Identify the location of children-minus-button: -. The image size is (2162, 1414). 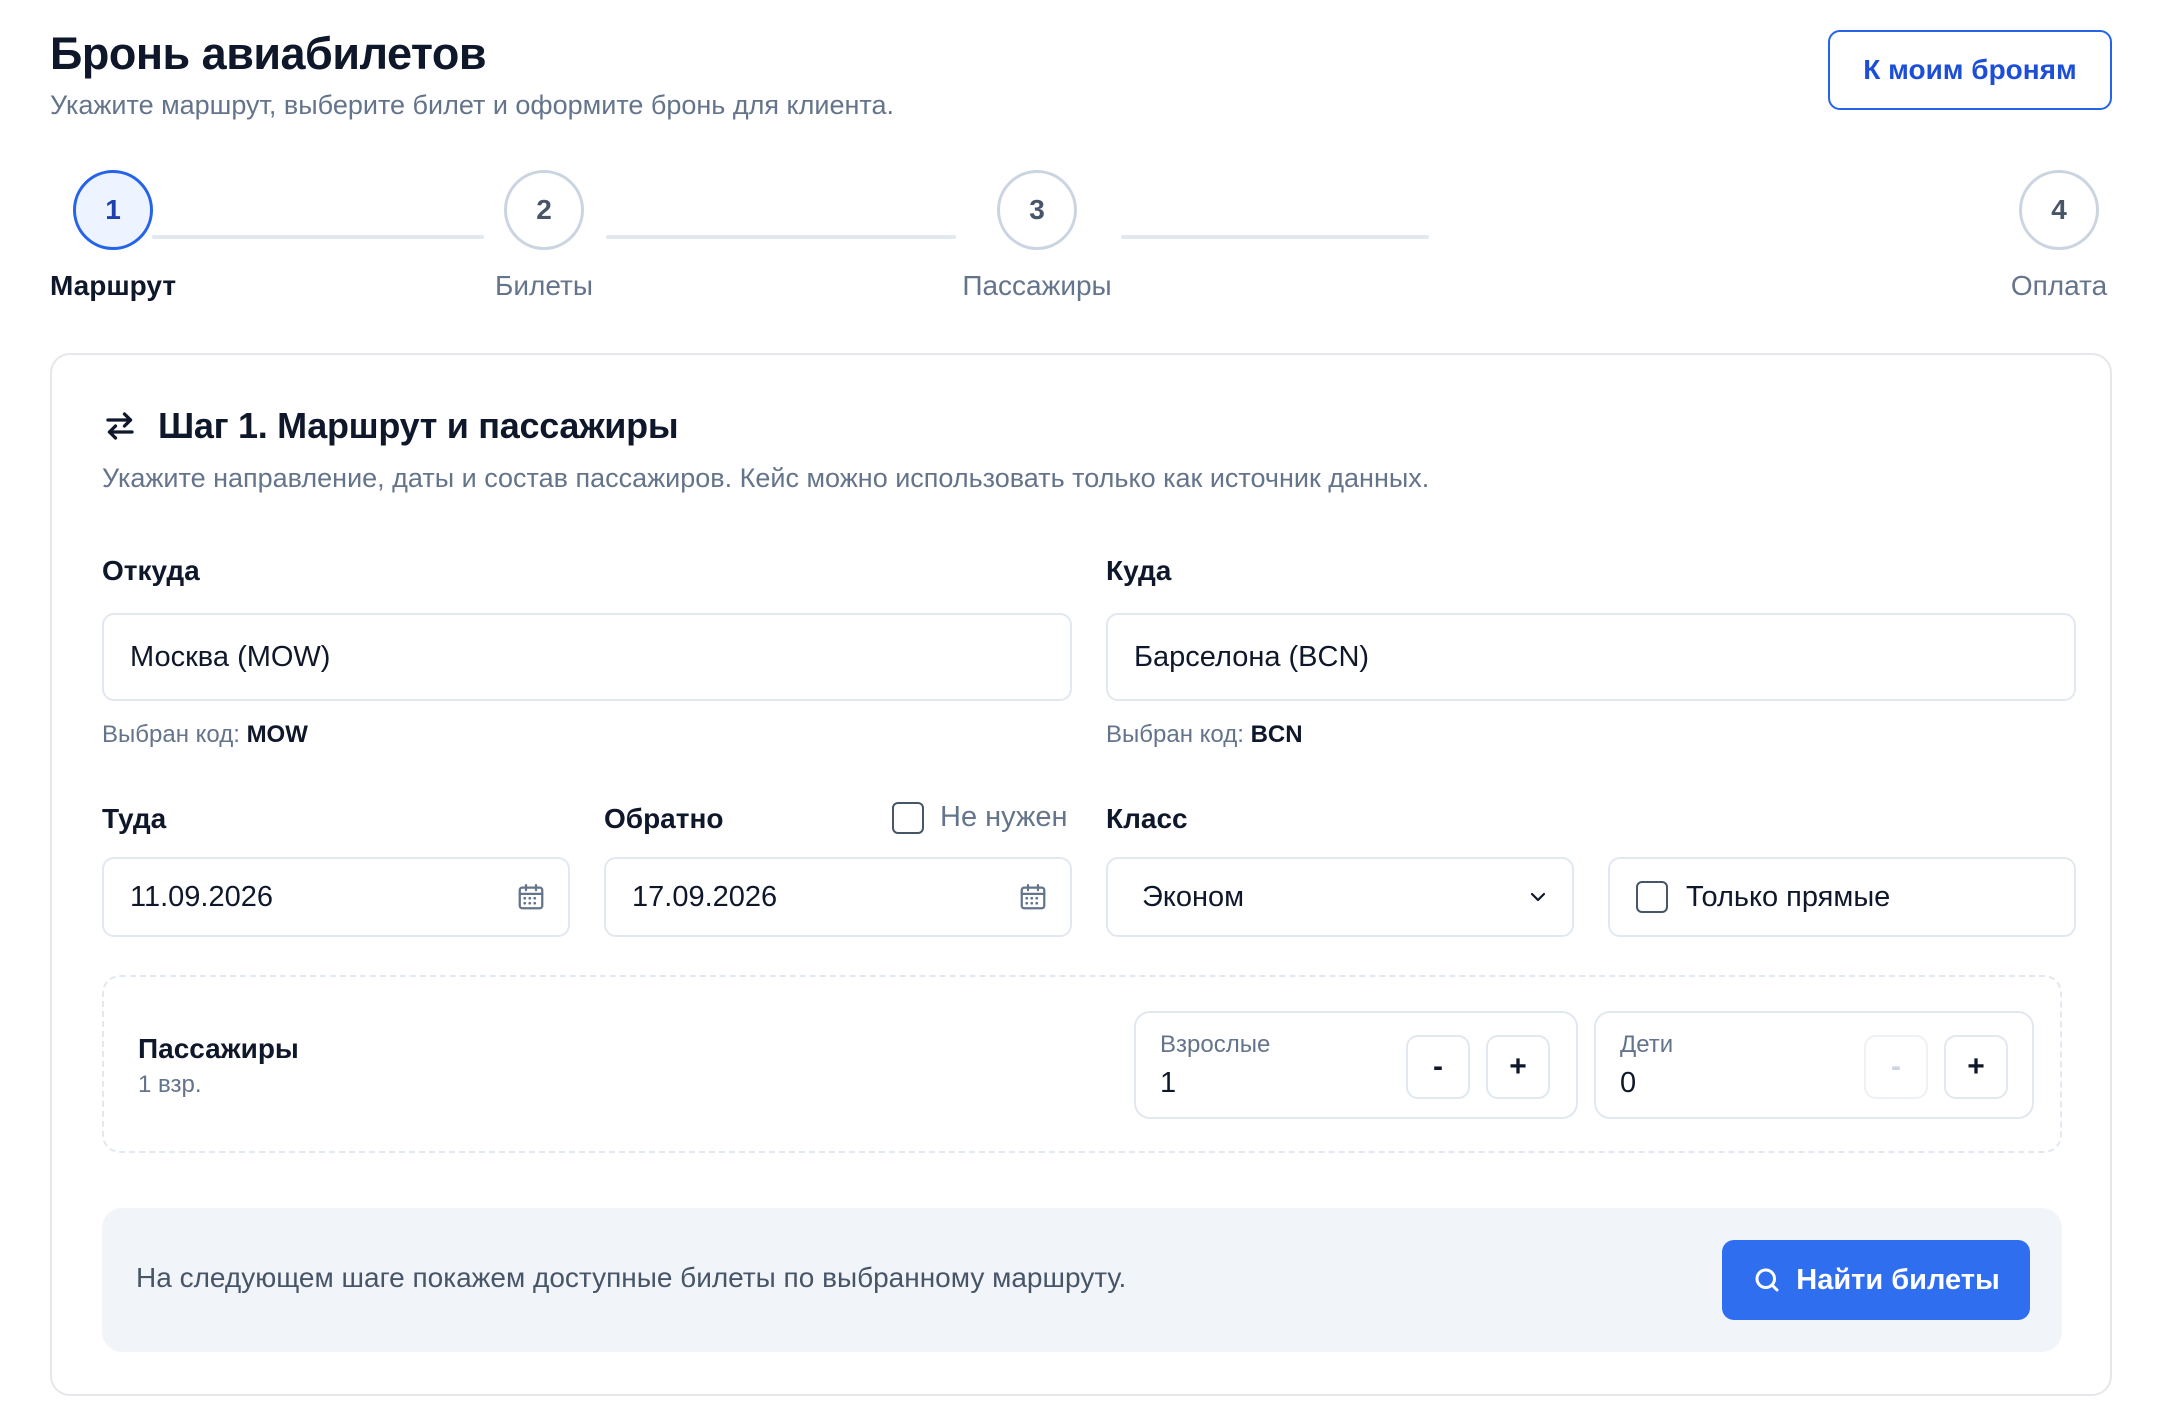
(1896, 1067).